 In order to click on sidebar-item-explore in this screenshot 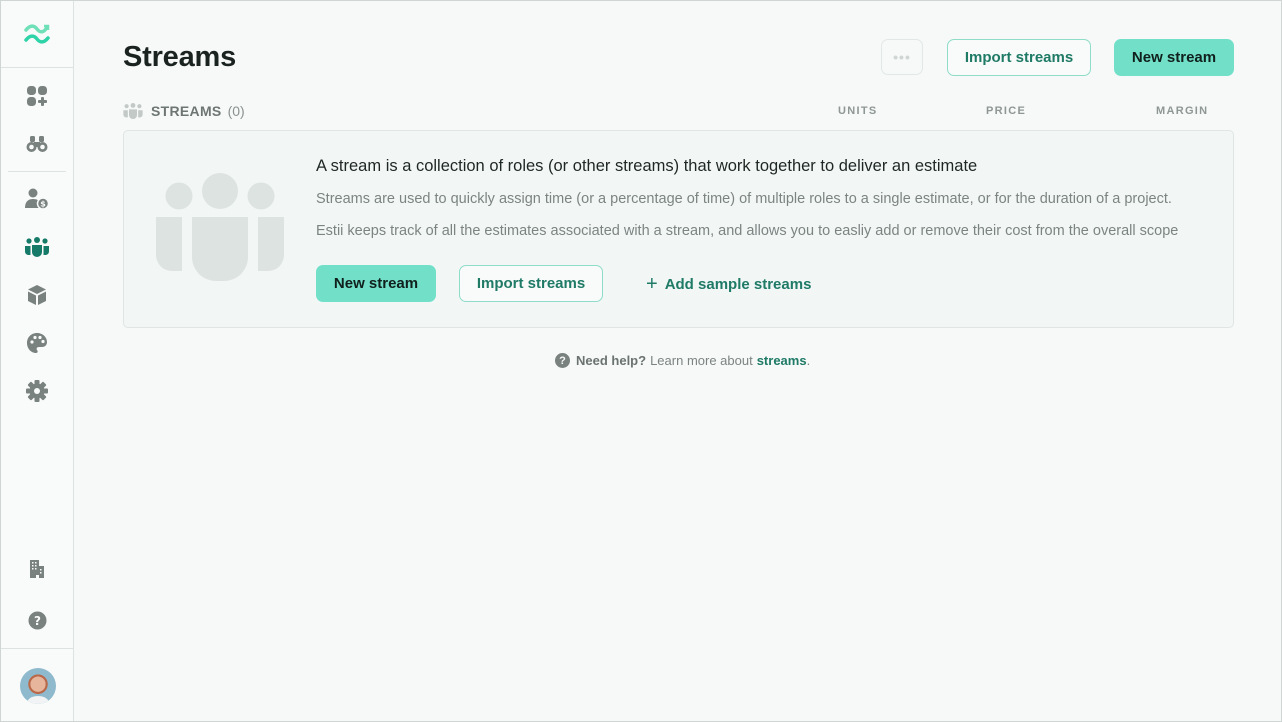, I will do `click(37, 144)`.